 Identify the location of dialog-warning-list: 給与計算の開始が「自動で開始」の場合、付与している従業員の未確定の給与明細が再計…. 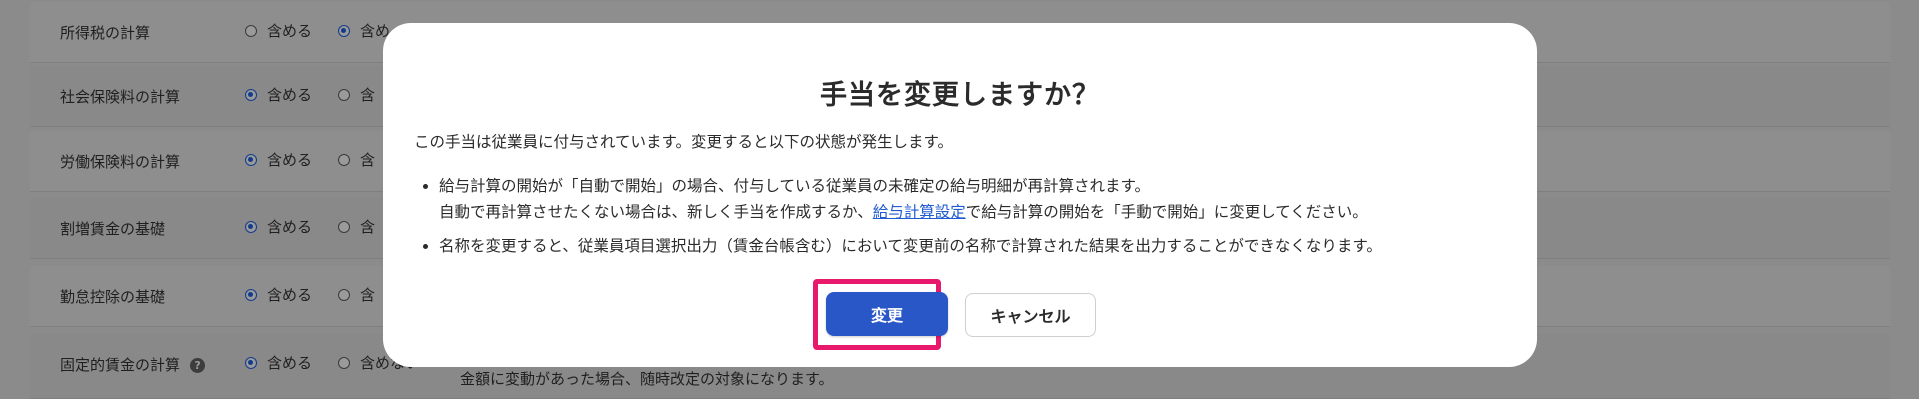
(898, 216).